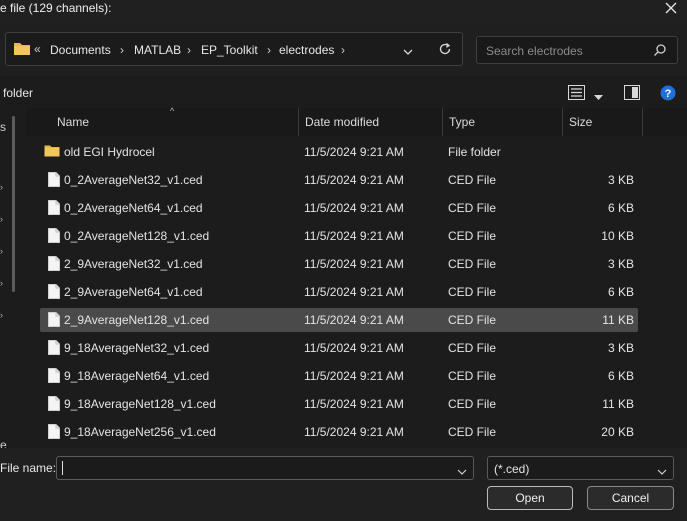 This screenshot has width=687, height=521. What do you see at coordinates (37, 49) in the screenshot?
I see `overflow-icon: «` at bounding box center [37, 49].